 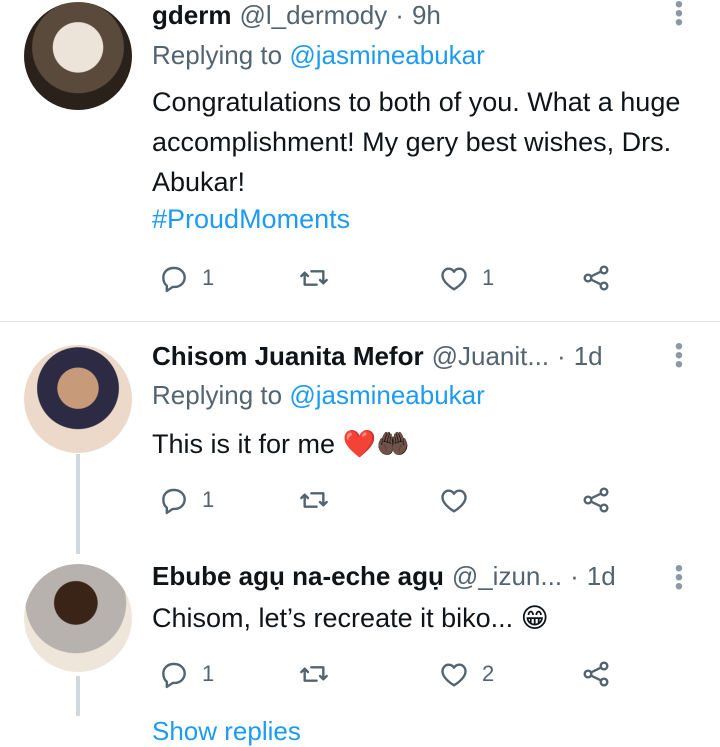 What do you see at coordinates (226, 731) in the screenshot?
I see `show-replies-link: Show replies` at bounding box center [226, 731].